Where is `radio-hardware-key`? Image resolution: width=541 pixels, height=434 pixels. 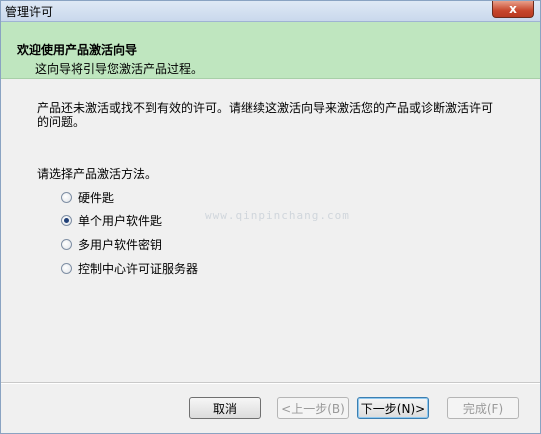 radio-hardware-key is located at coordinates (66, 197).